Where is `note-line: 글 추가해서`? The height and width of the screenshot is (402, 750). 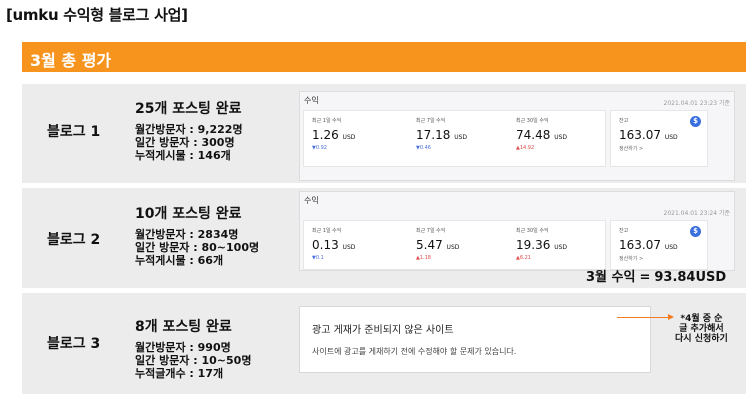 note-line: 글 추가해서 is located at coordinates (701, 329).